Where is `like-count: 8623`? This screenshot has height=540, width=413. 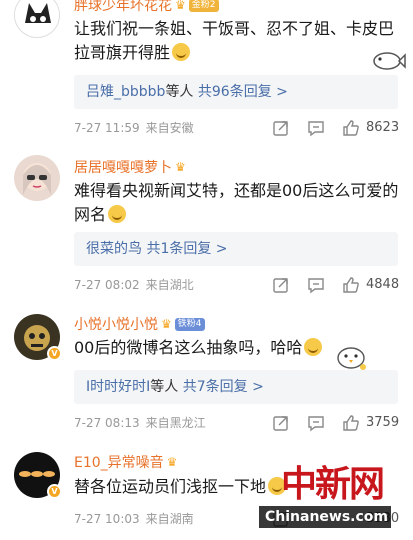
like-count: 8623 is located at coordinates (383, 127).